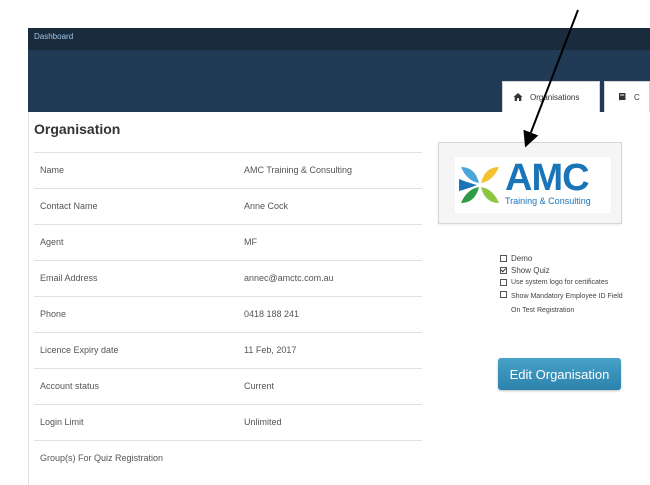 The image size is (650, 485). I want to click on detail-label: Account status, so click(70, 386).